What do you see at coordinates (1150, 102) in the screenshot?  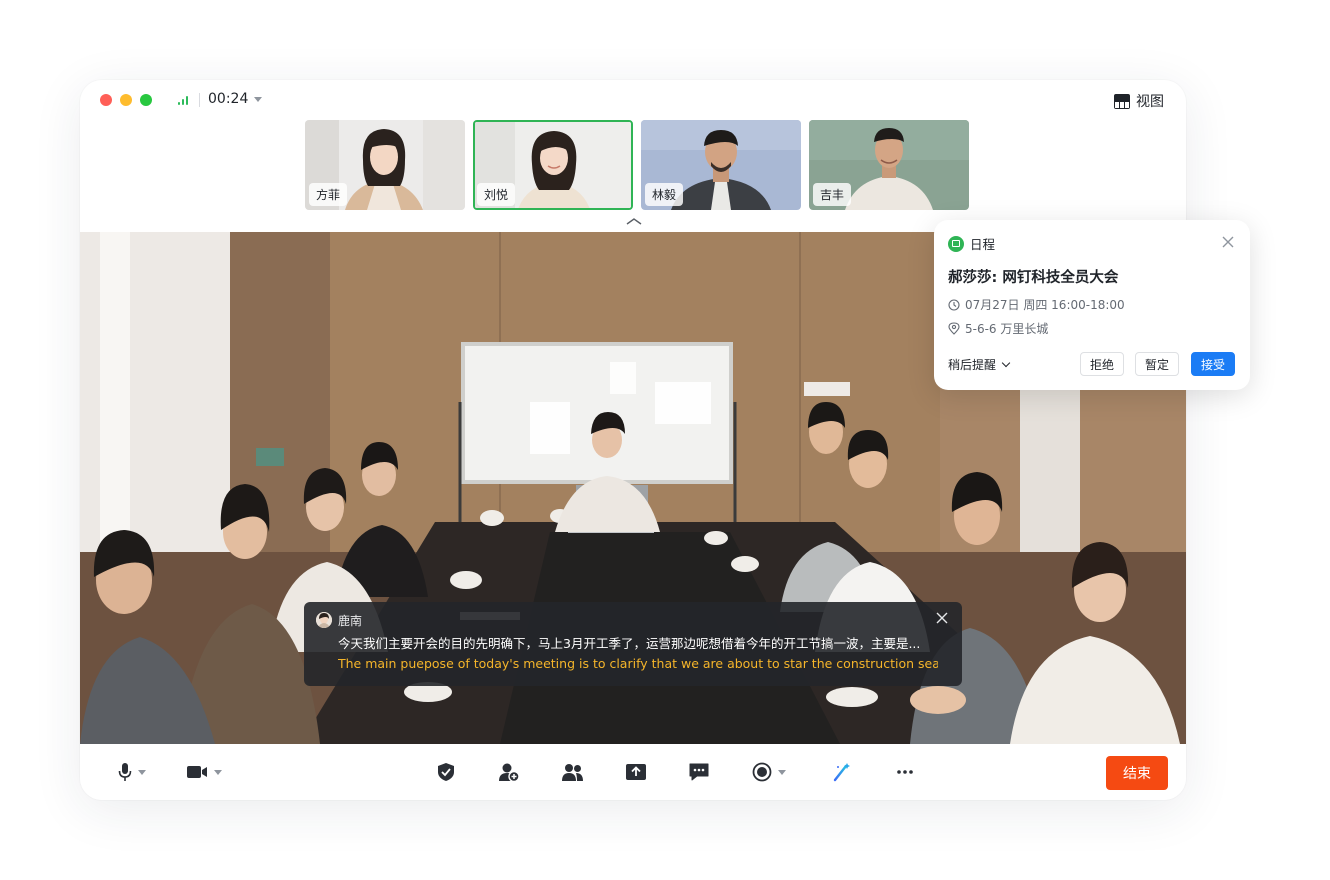 I see `view-button-label: 视图` at bounding box center [1150, 102].